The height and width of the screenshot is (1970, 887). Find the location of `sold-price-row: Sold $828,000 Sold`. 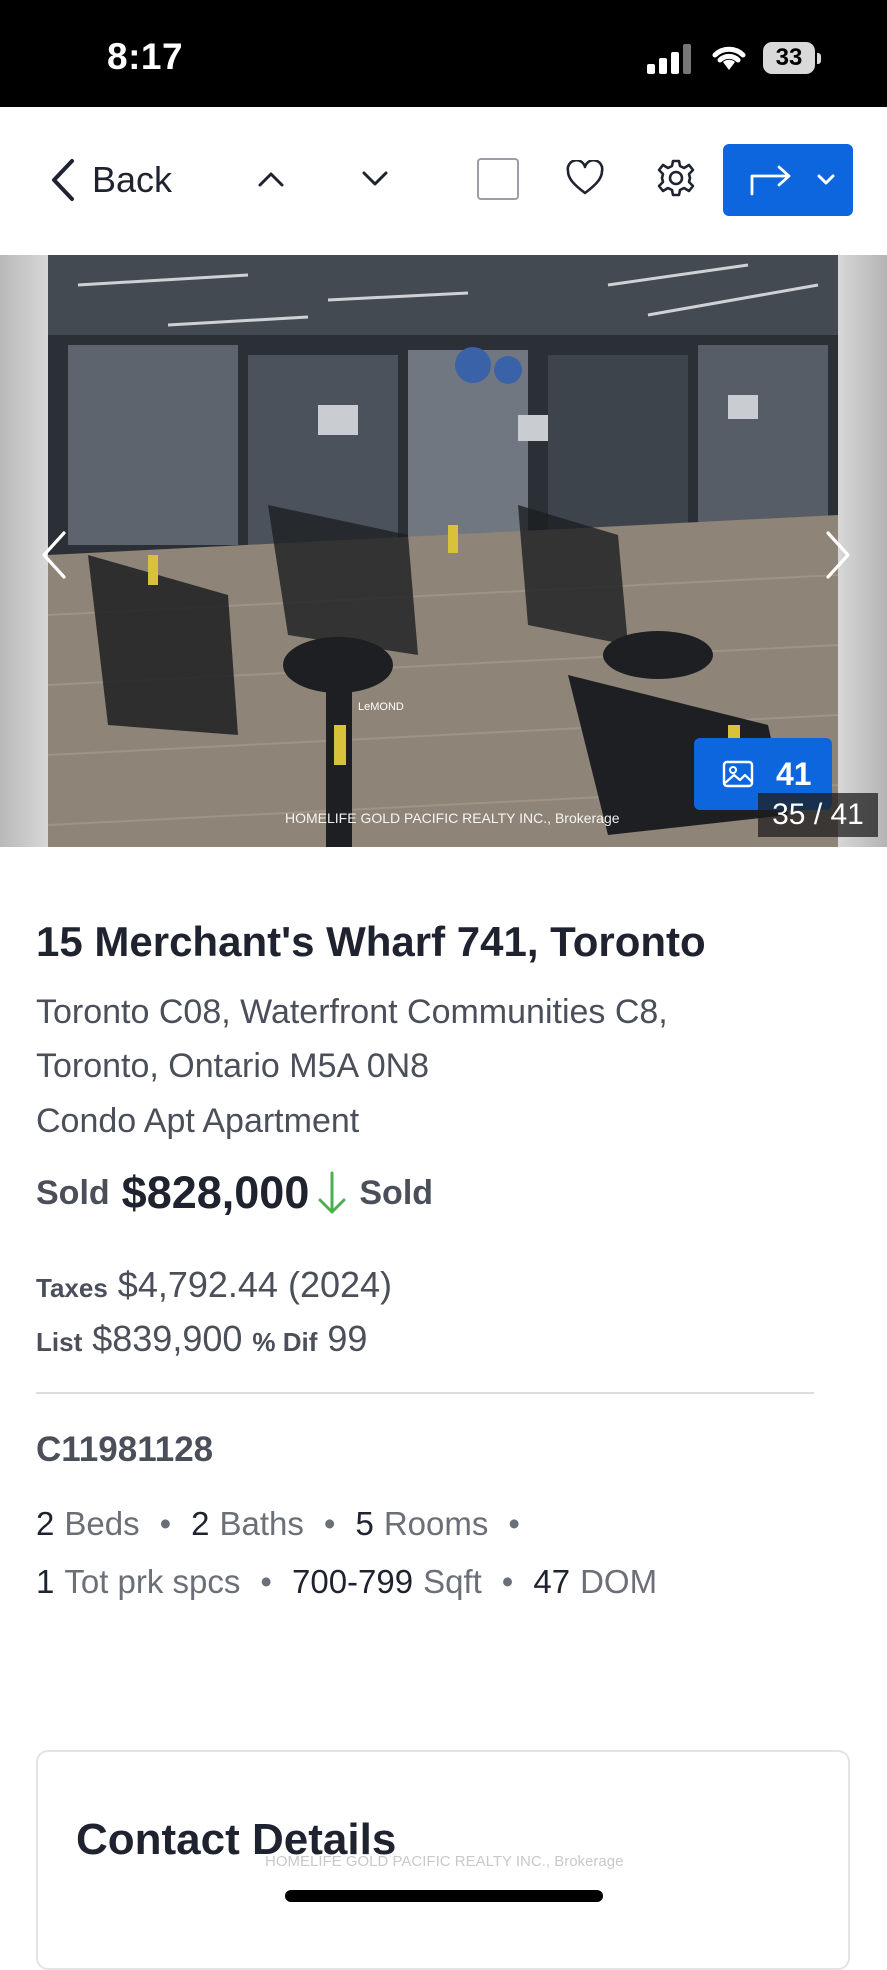

sold-price-row: Sold $828,000 Sold is located at coordinates (234, 1193).